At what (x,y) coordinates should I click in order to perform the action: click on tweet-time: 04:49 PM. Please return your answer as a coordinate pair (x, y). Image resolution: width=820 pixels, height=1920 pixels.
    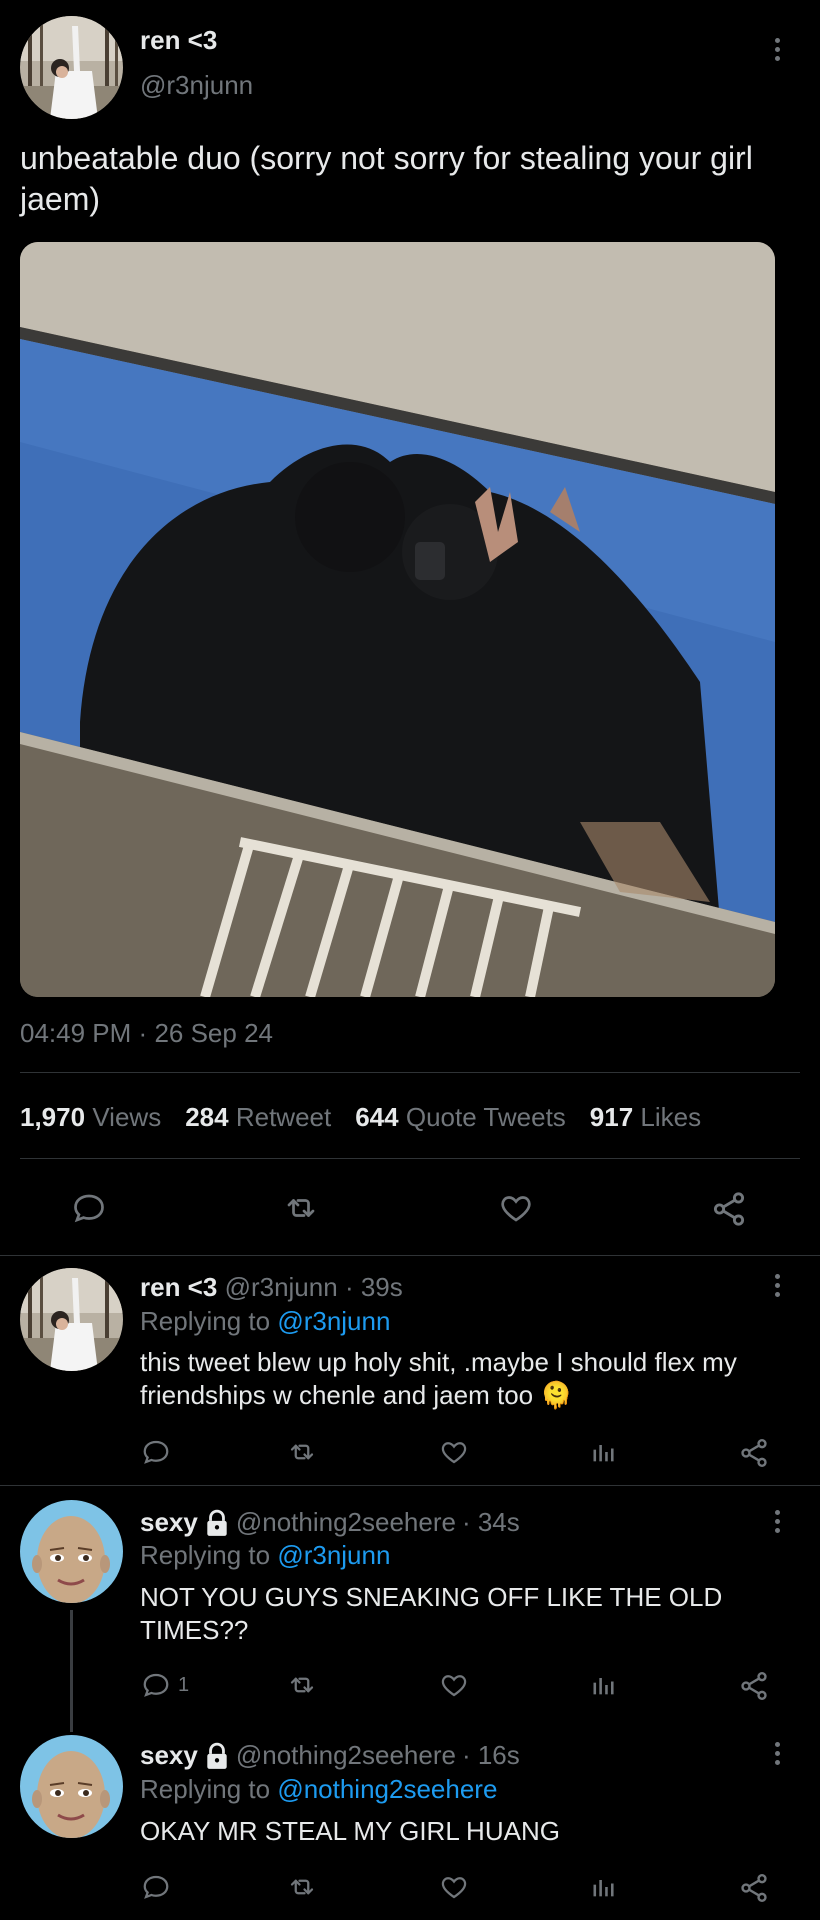
    Looking at the image, I should click on (76, 1033).